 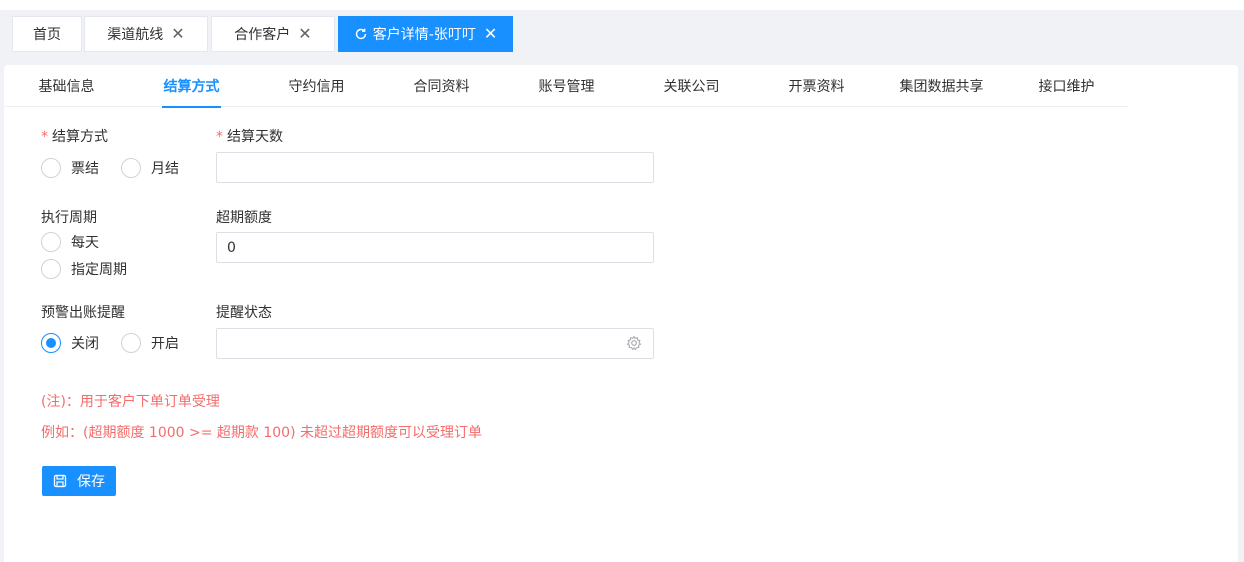 I want to click on subtab-label: 关联公司, so click(x=691, y=87).